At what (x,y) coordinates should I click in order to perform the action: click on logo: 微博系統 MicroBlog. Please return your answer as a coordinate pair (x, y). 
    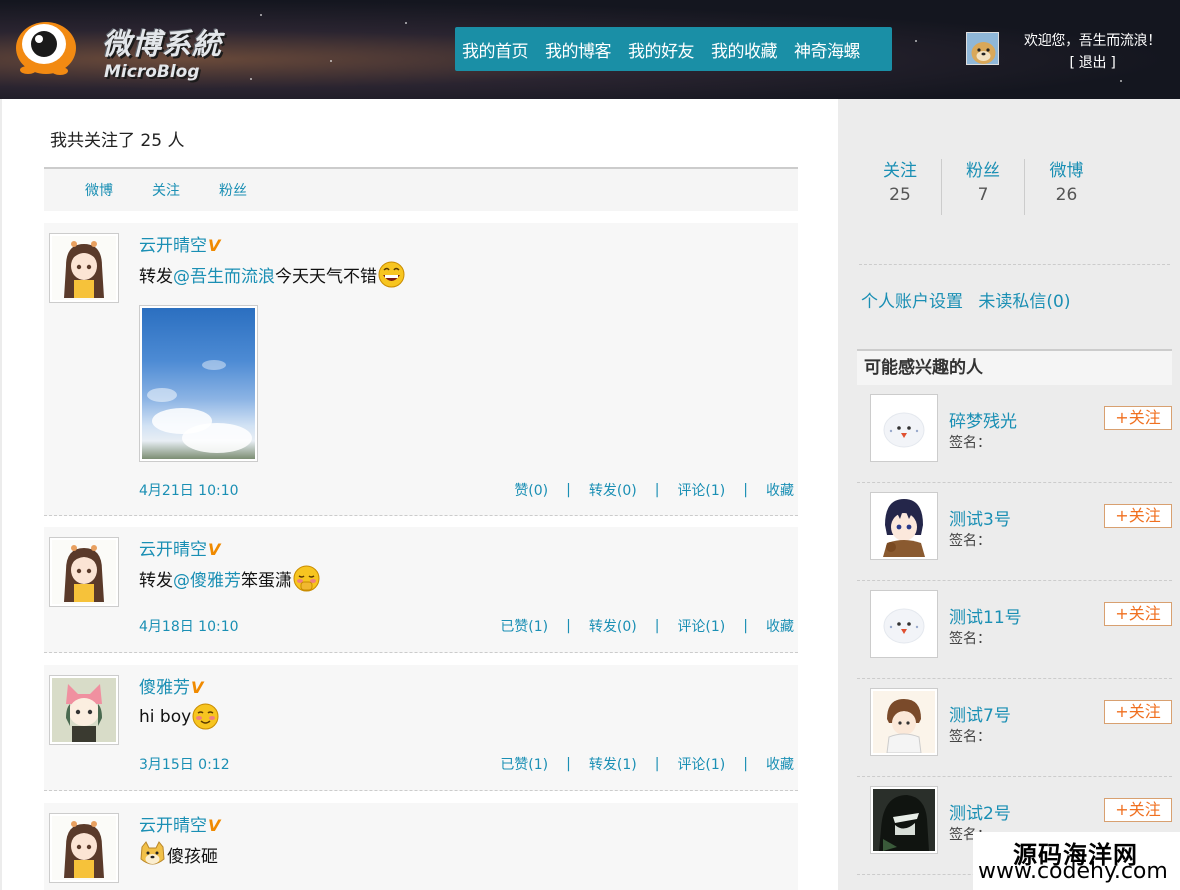
    Looking at the image, I should click on (119, 47).